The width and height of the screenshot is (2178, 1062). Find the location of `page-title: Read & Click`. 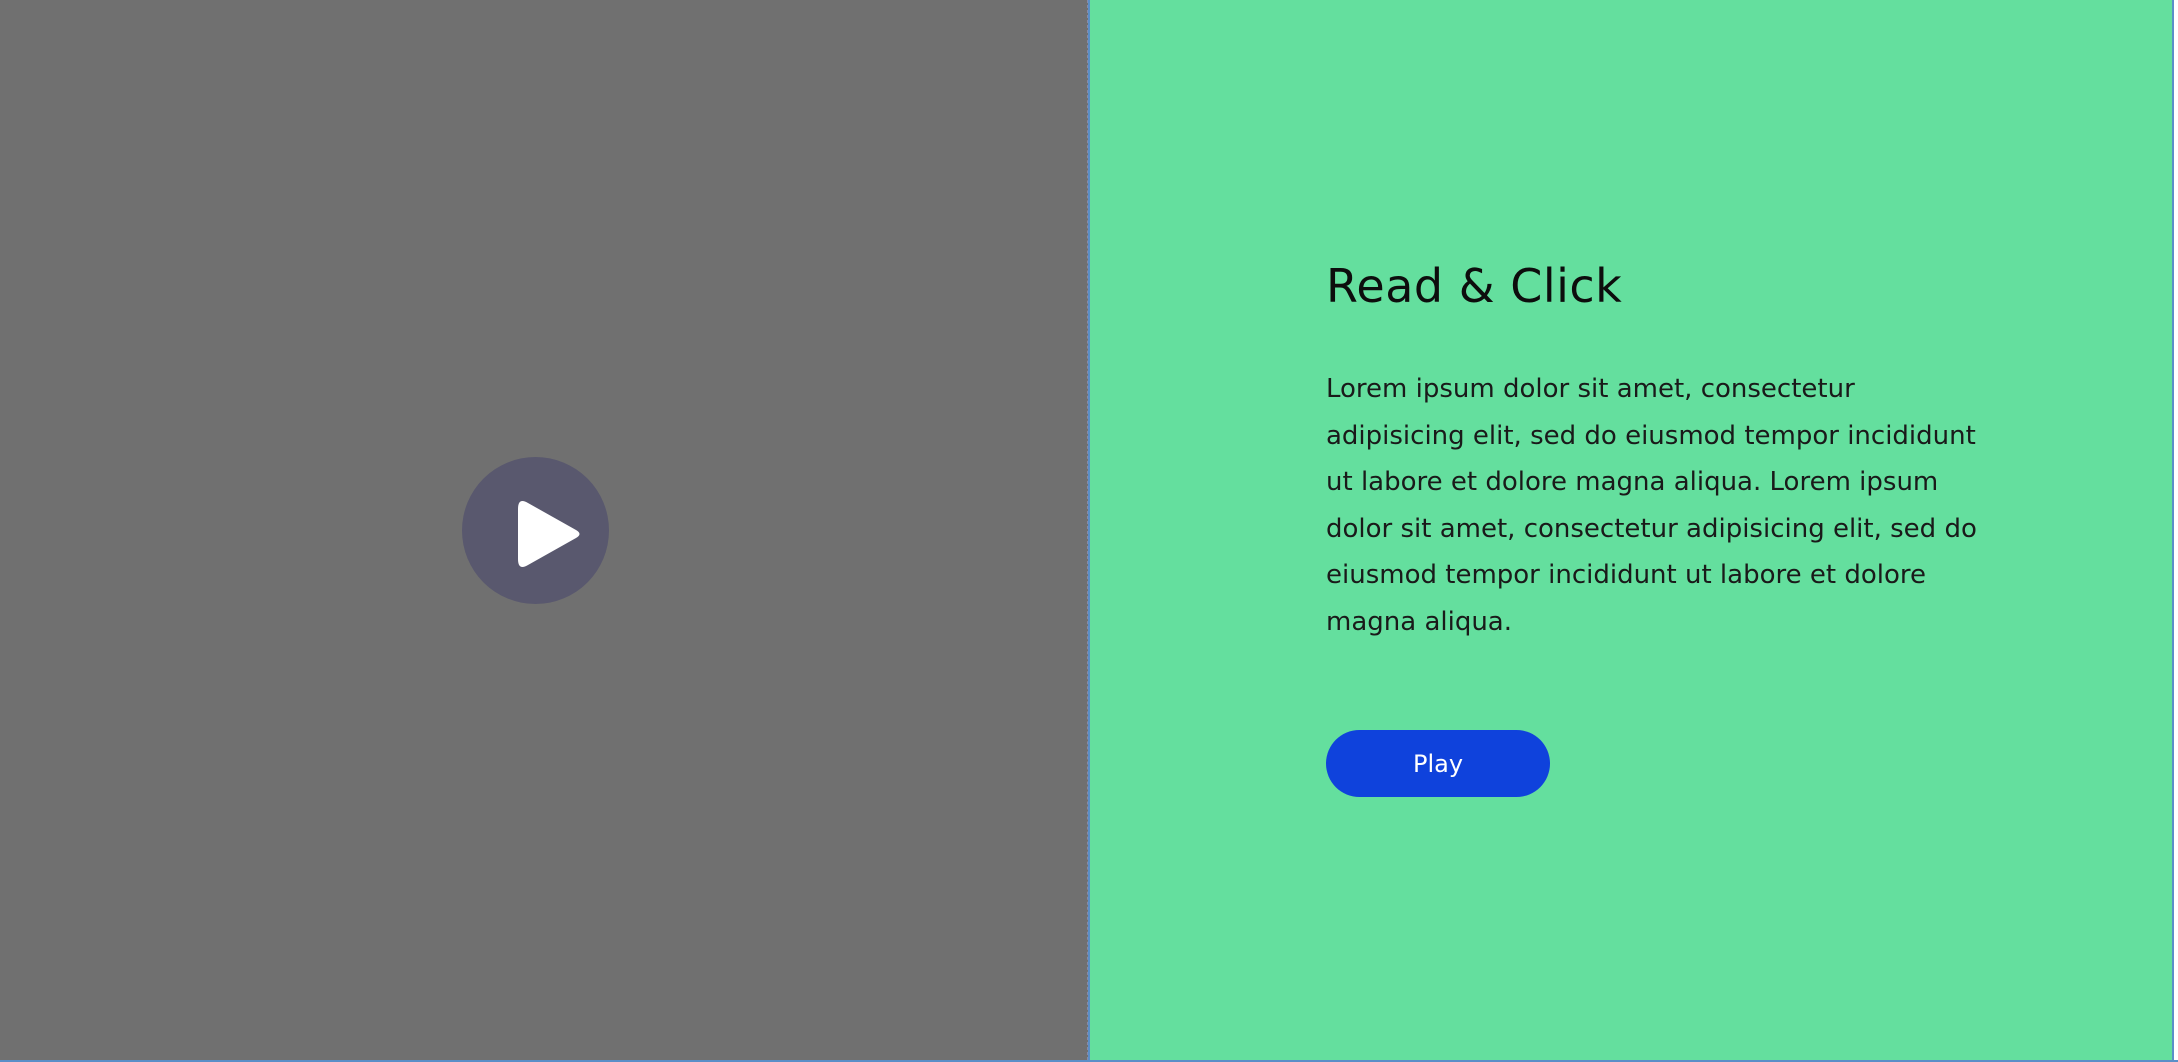

page-title: Read & Click is located at coordinates (1474, 286).